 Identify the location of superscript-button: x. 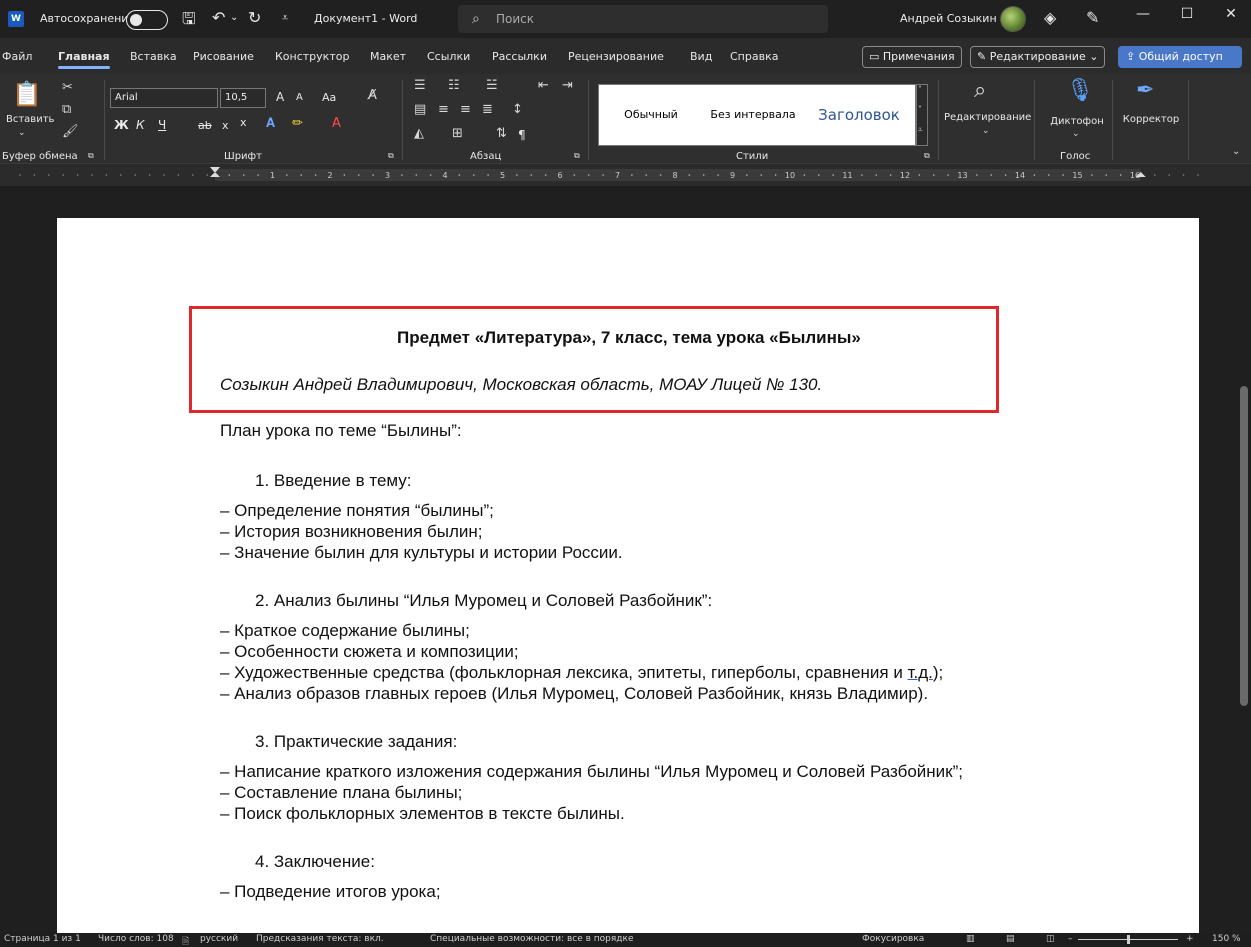
(243, 122).